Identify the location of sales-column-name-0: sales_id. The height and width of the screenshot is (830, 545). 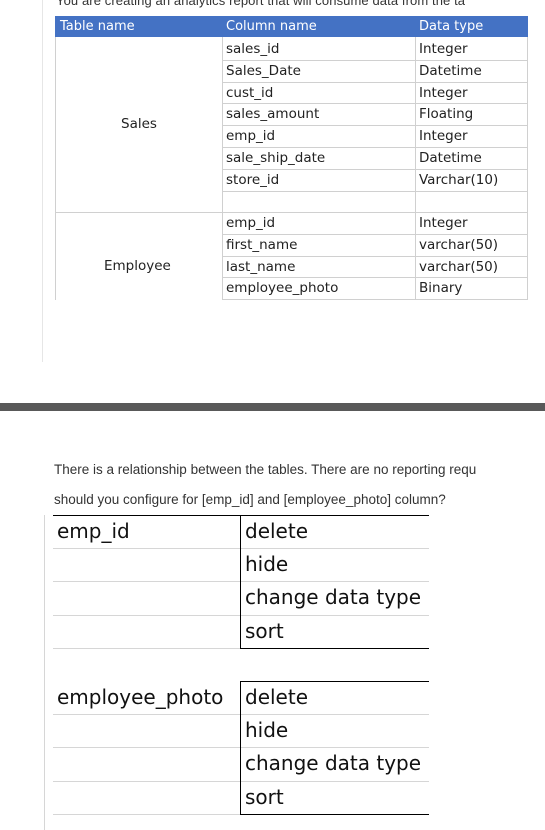
(253, 49).